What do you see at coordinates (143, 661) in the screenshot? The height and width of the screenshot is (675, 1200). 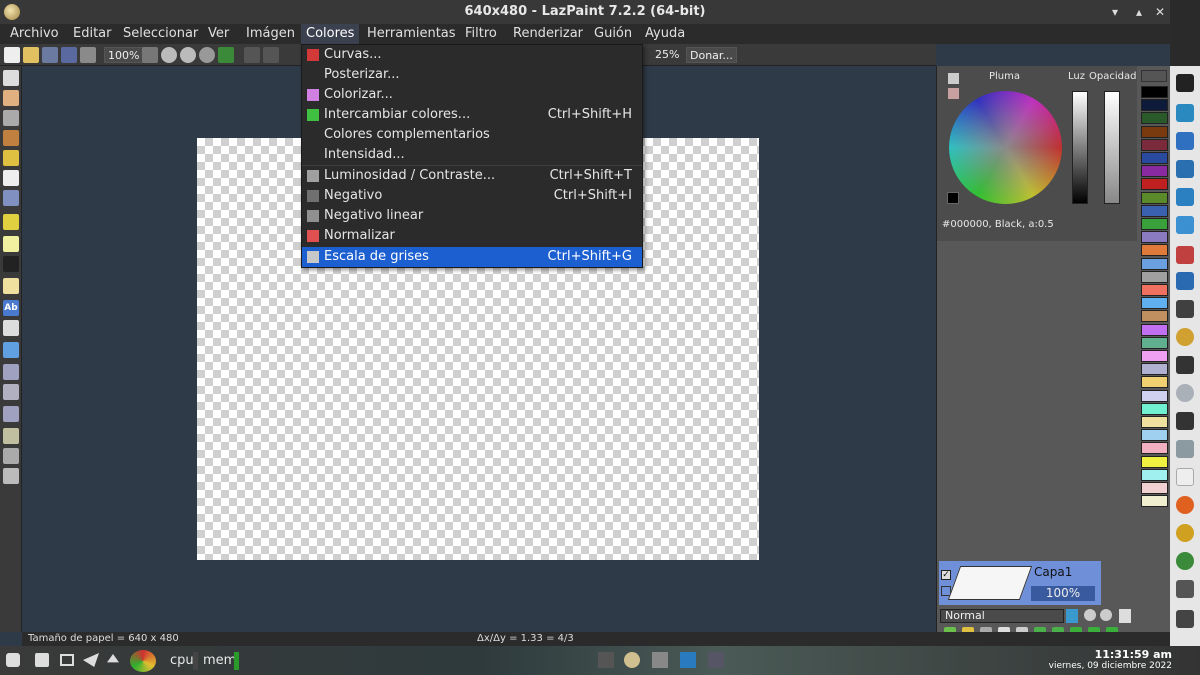 I see `gauge-icon` at bounding box center [143, 661].